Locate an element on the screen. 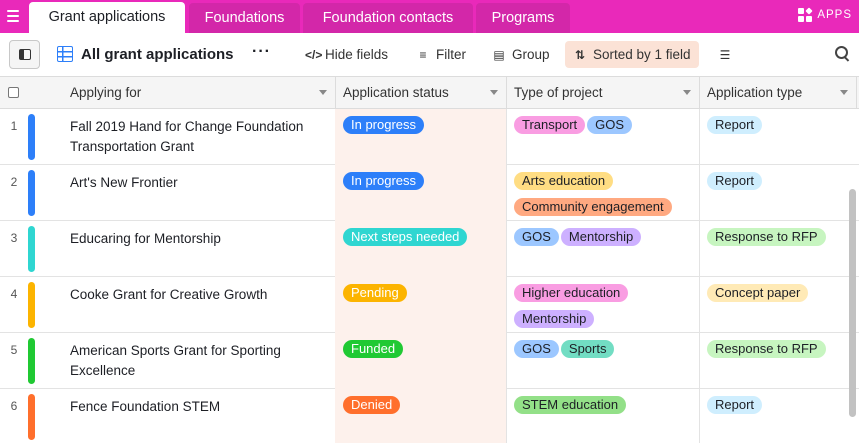  column-header-applying-for: Applying for is located at coordinates (199, 93).